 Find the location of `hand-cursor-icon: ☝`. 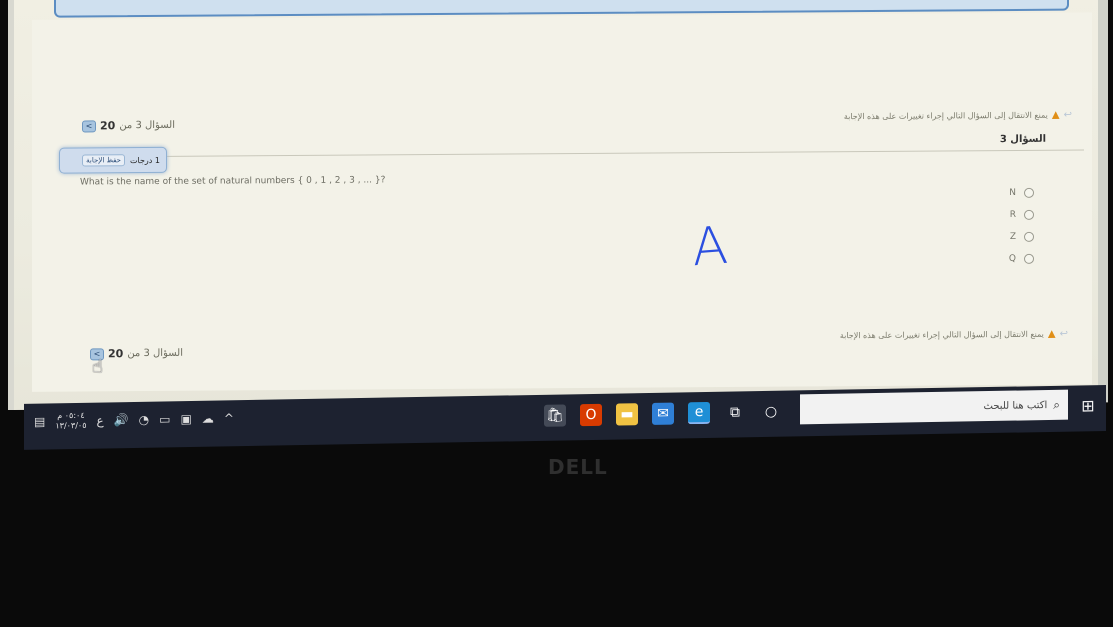

hand-cursor-icon: ☝ is located at coordinates (97, 367).